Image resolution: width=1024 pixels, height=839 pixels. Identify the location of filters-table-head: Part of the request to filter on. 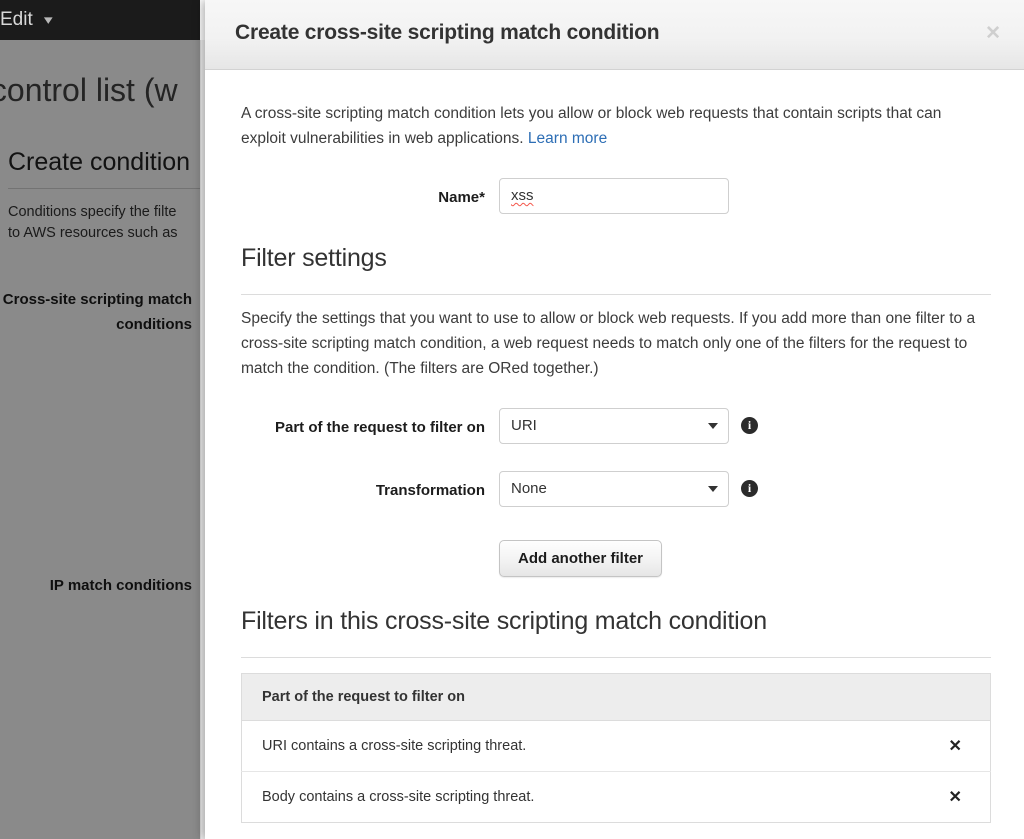
(616, 697).